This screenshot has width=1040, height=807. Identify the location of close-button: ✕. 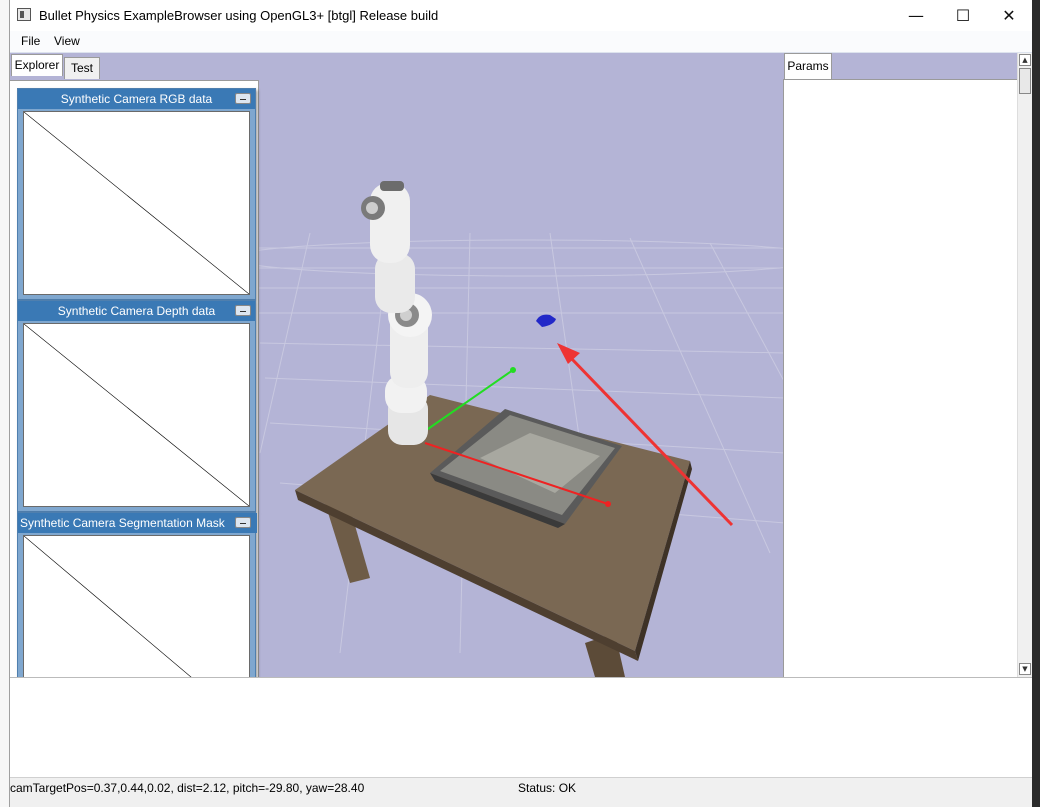
(1009, 15).